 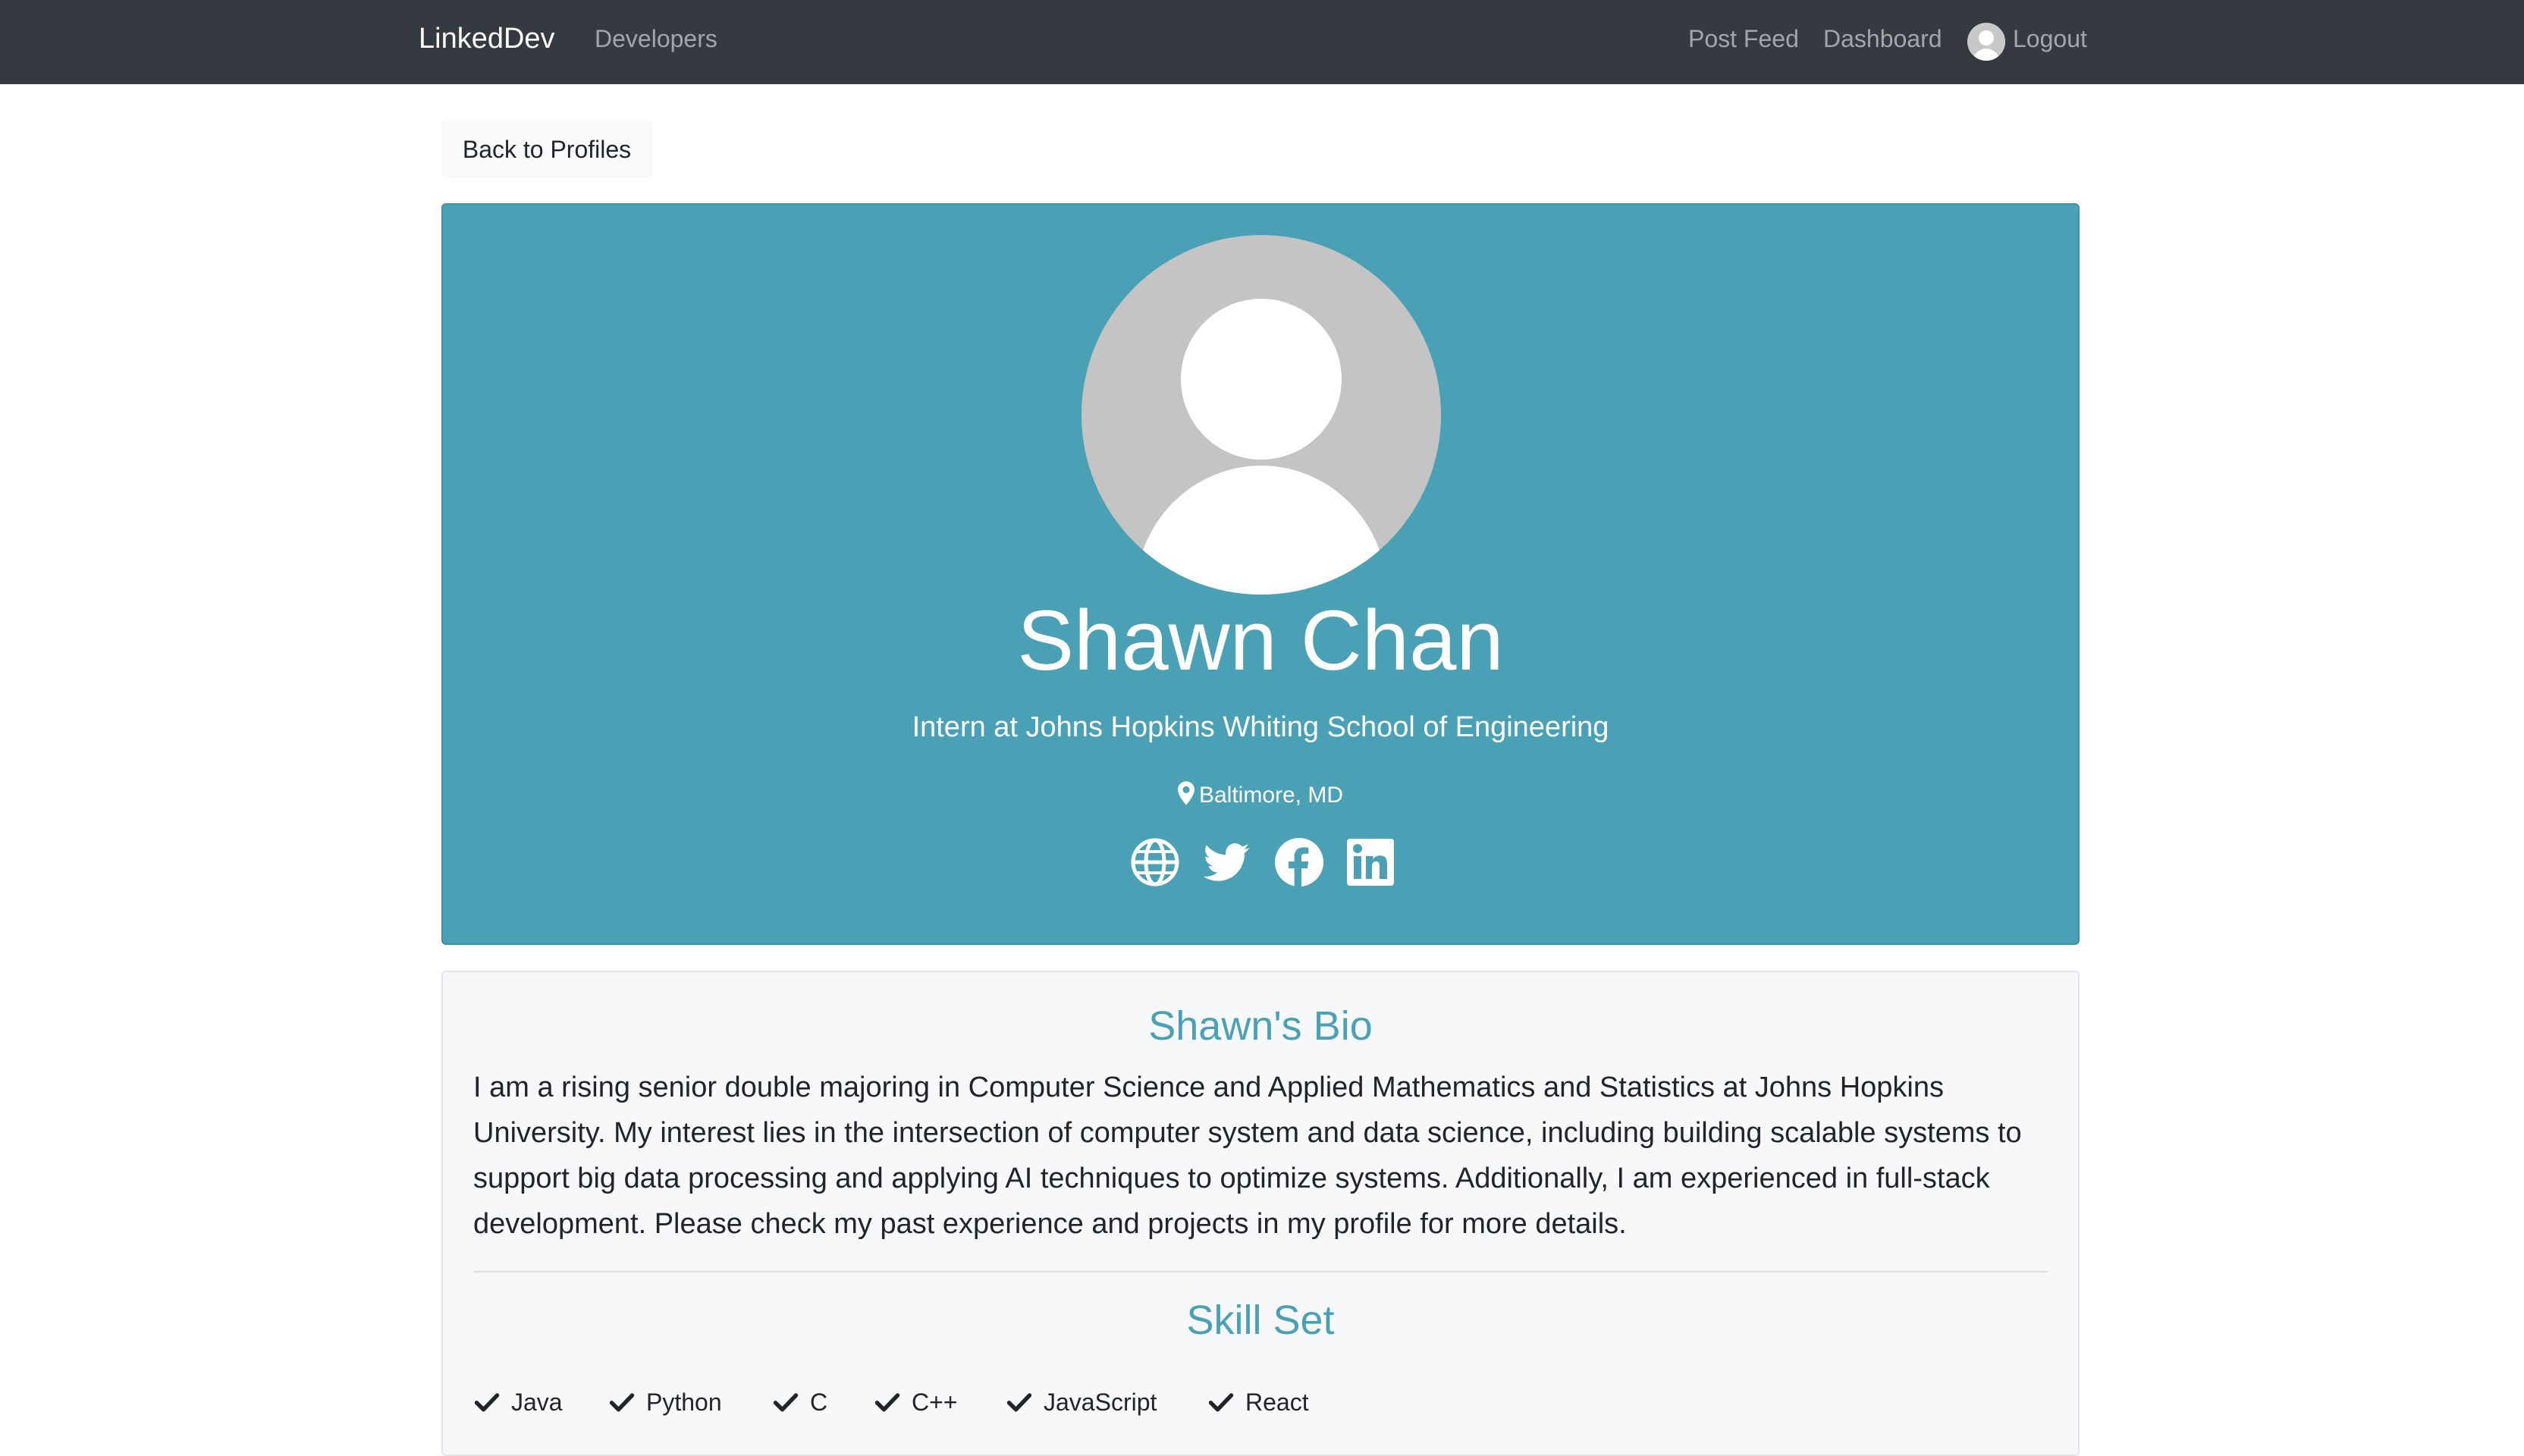 I want to click on skill-label: Java, so click(x=537, y=1402).